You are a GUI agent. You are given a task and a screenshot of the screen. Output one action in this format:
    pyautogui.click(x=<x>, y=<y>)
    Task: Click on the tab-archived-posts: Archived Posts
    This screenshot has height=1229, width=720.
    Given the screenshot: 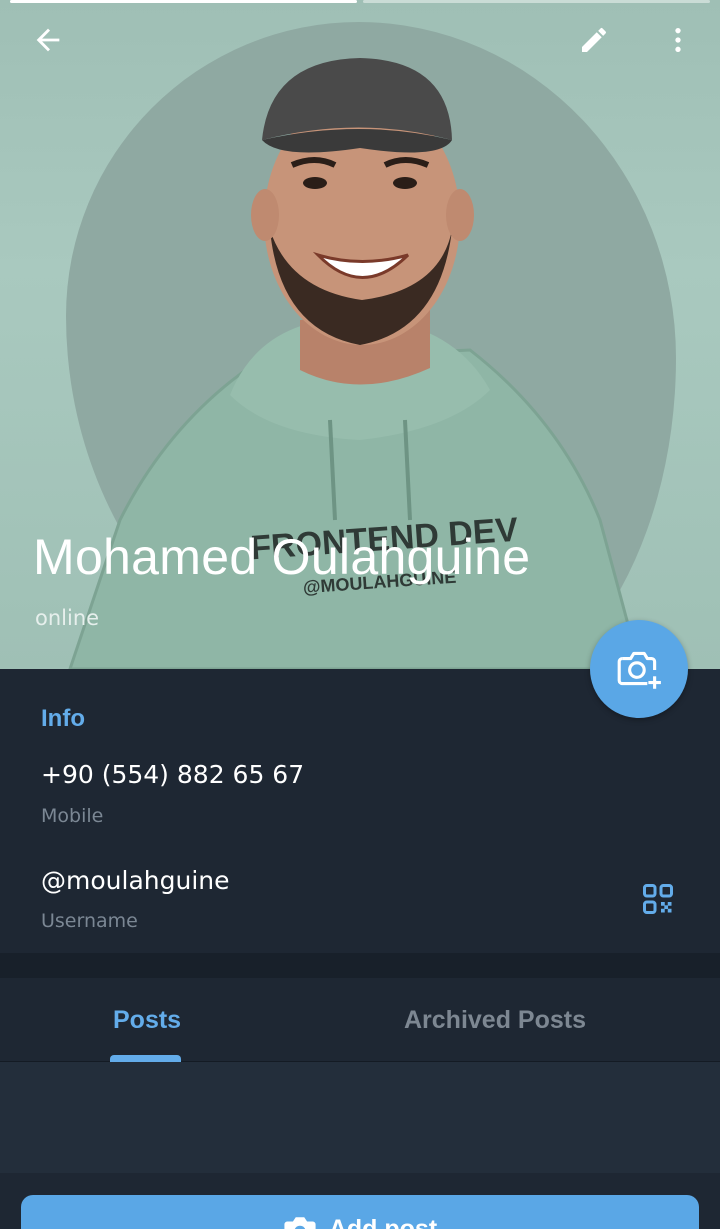 What is the action you would take?
    pyautogui.click(x=495, y=1020)
    